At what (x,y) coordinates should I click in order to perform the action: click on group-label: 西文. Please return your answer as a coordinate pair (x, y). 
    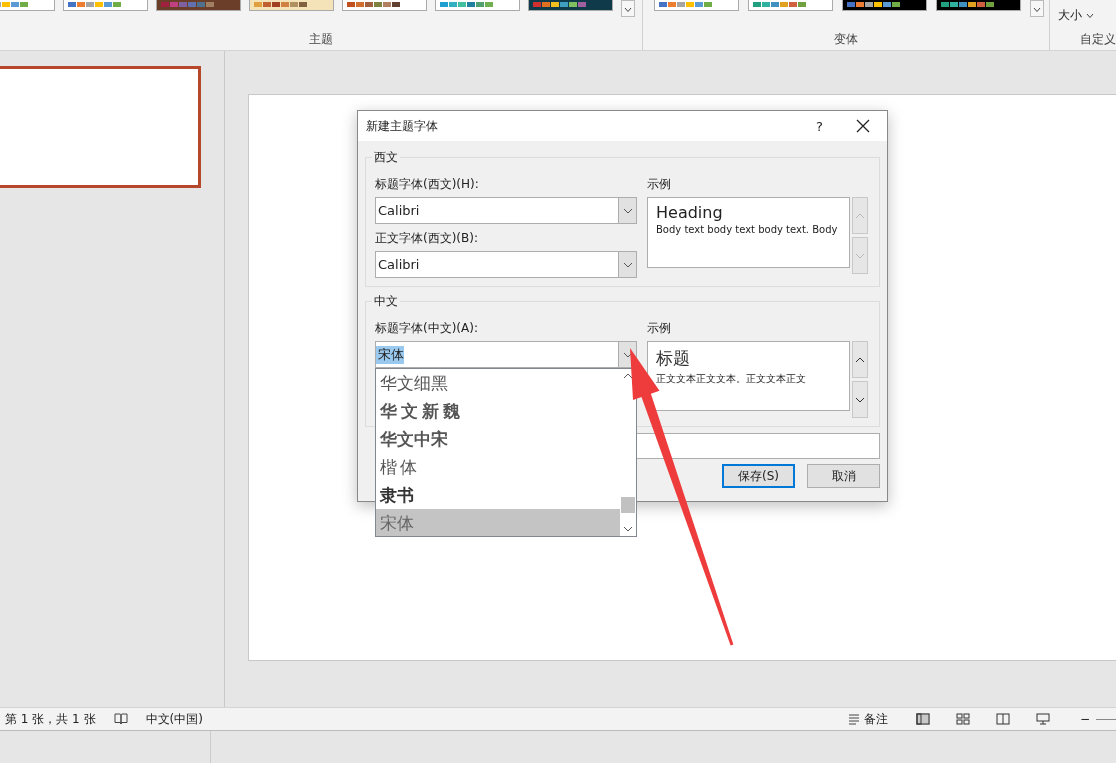
    Looking at the image, I should click on (386, 157).